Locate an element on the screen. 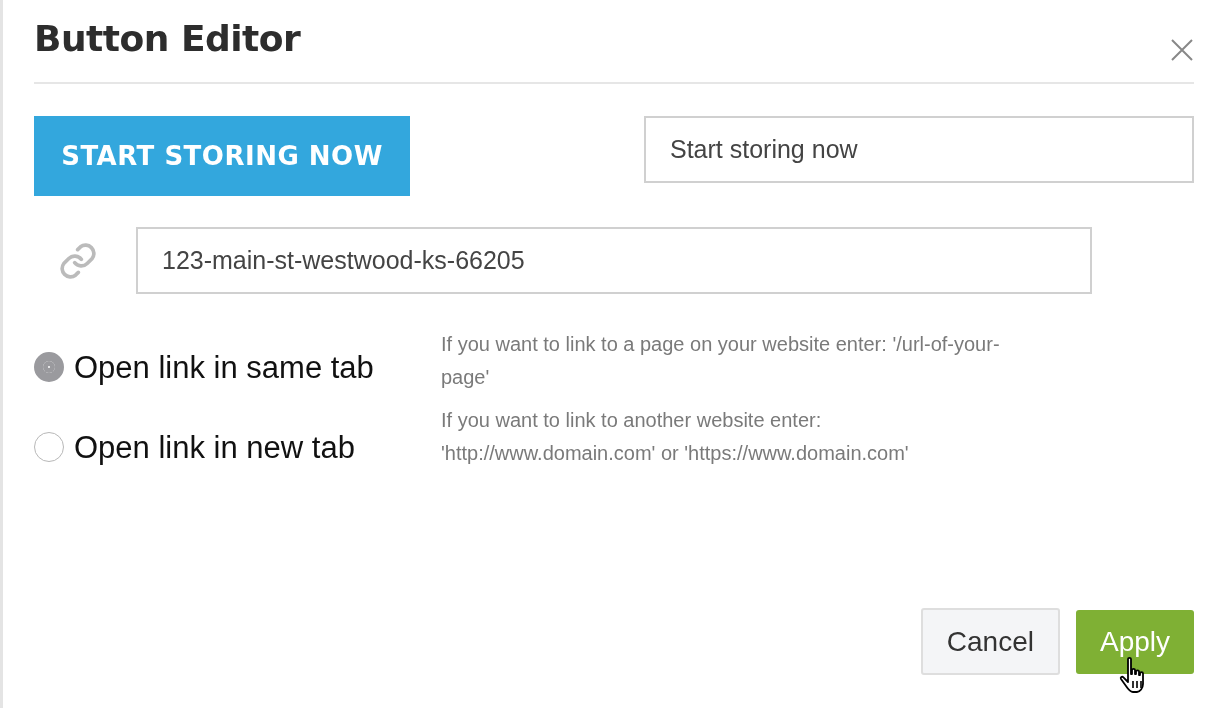 This screenshot has width=1214, height=708. radio-label: Open link in same tab is located at coordinates (224, 368).